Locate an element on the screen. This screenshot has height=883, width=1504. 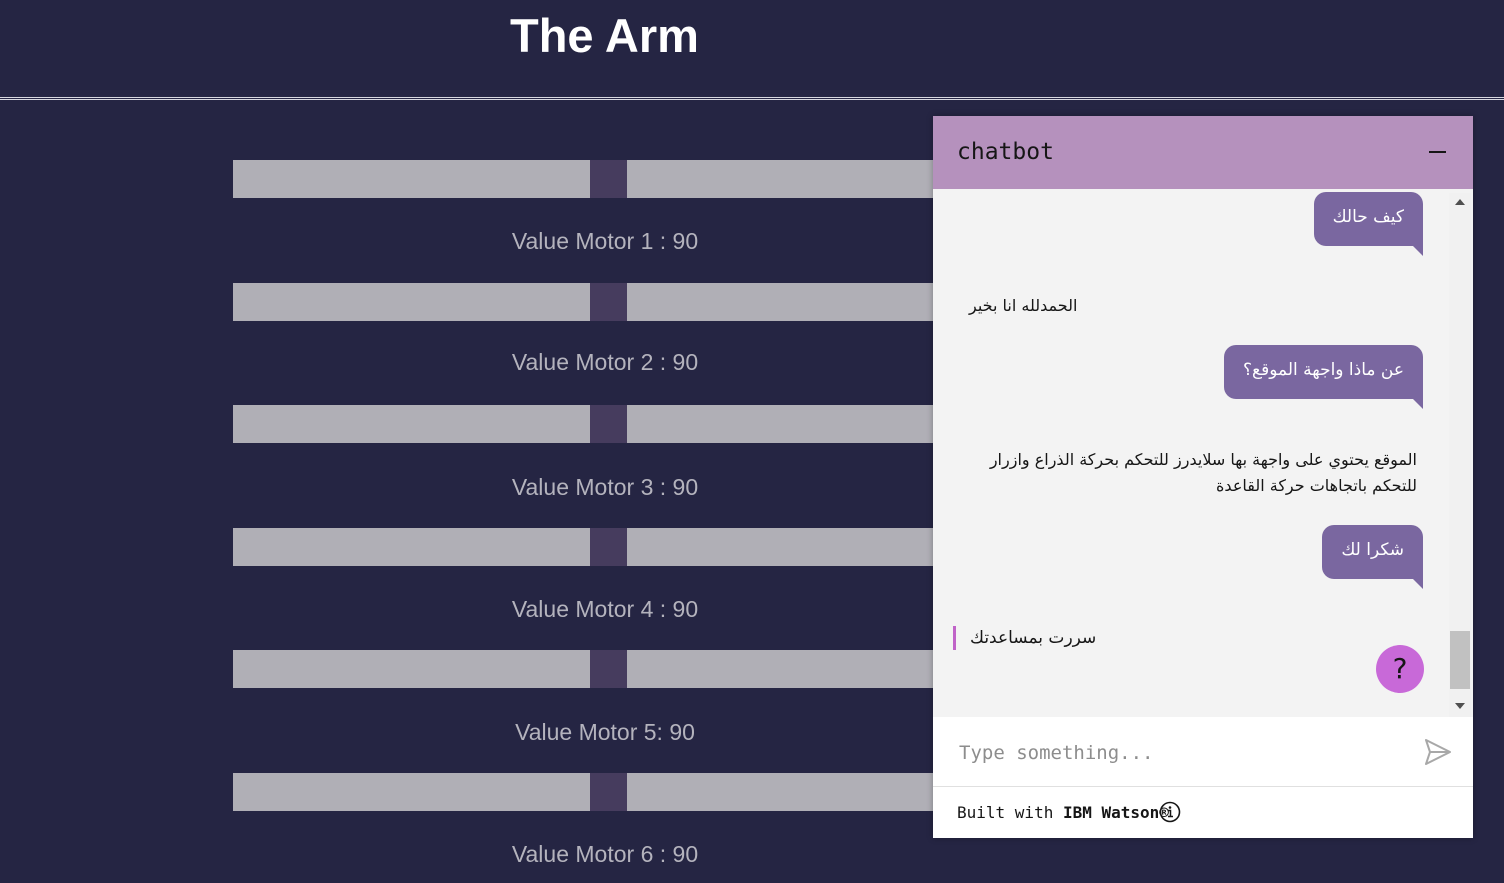
send-button is located at coordinates (1438, 752).